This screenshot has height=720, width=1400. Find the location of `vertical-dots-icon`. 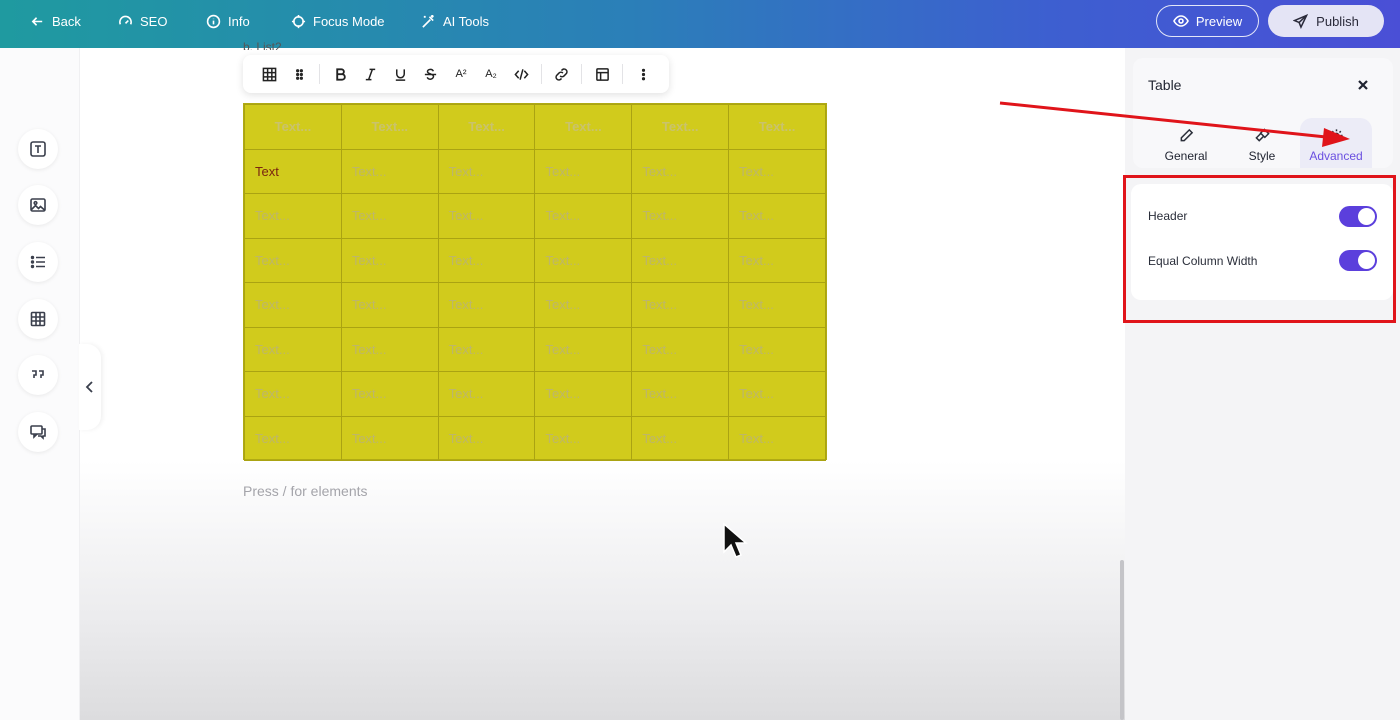

vertical-dots-icon is located at coordinates (643, 74).